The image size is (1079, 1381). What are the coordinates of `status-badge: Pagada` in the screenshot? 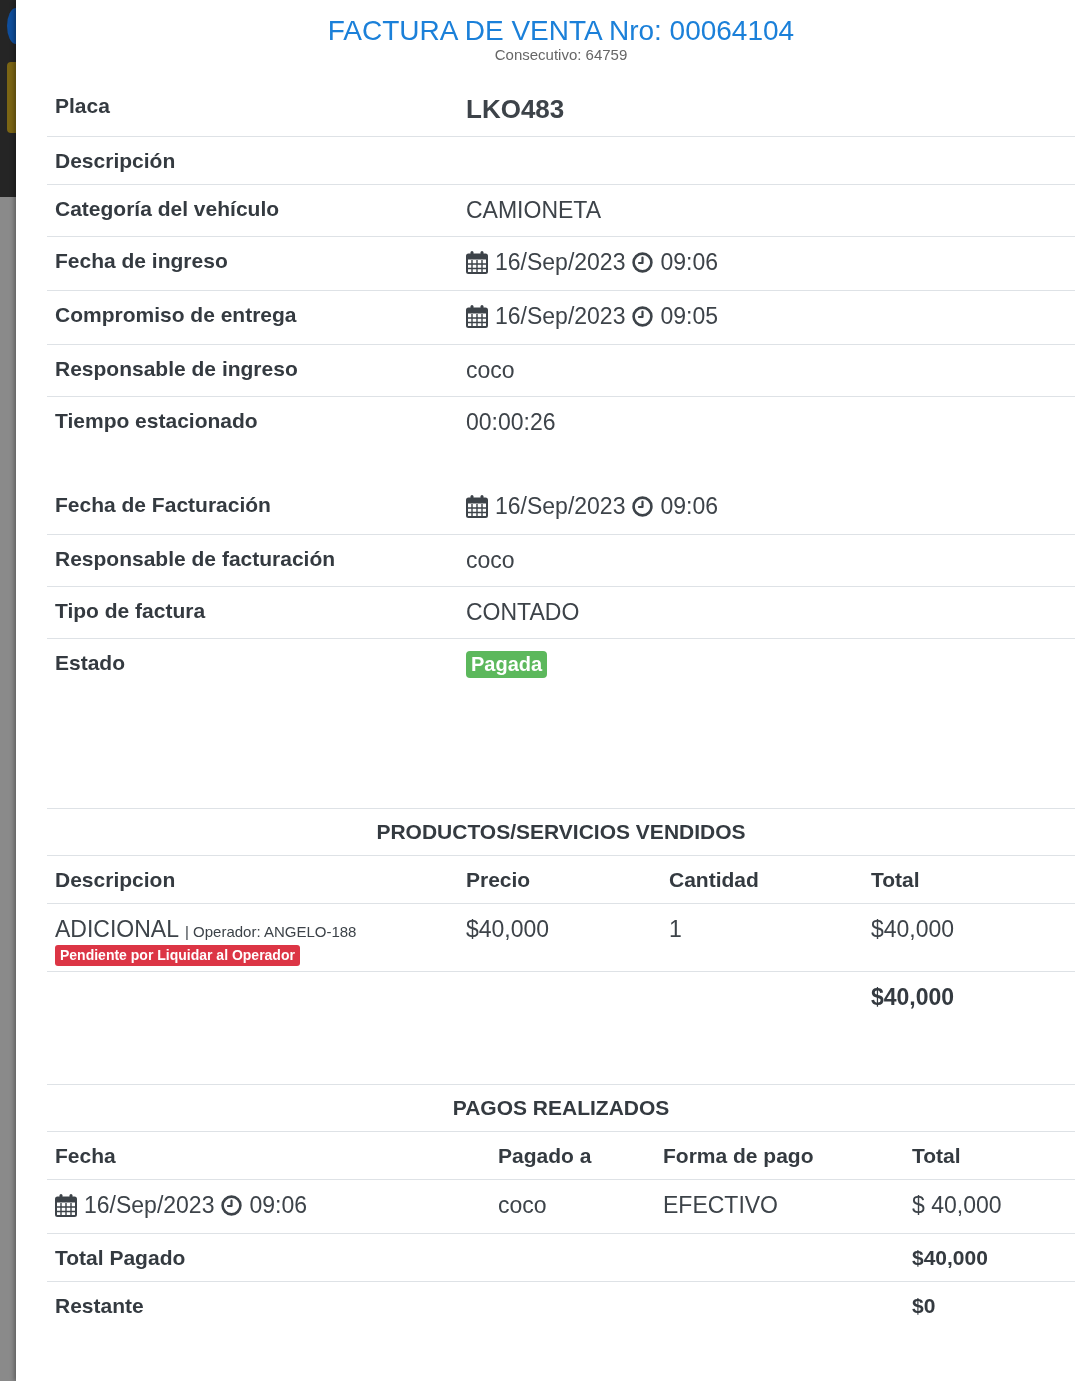 It's located at (507, 664).